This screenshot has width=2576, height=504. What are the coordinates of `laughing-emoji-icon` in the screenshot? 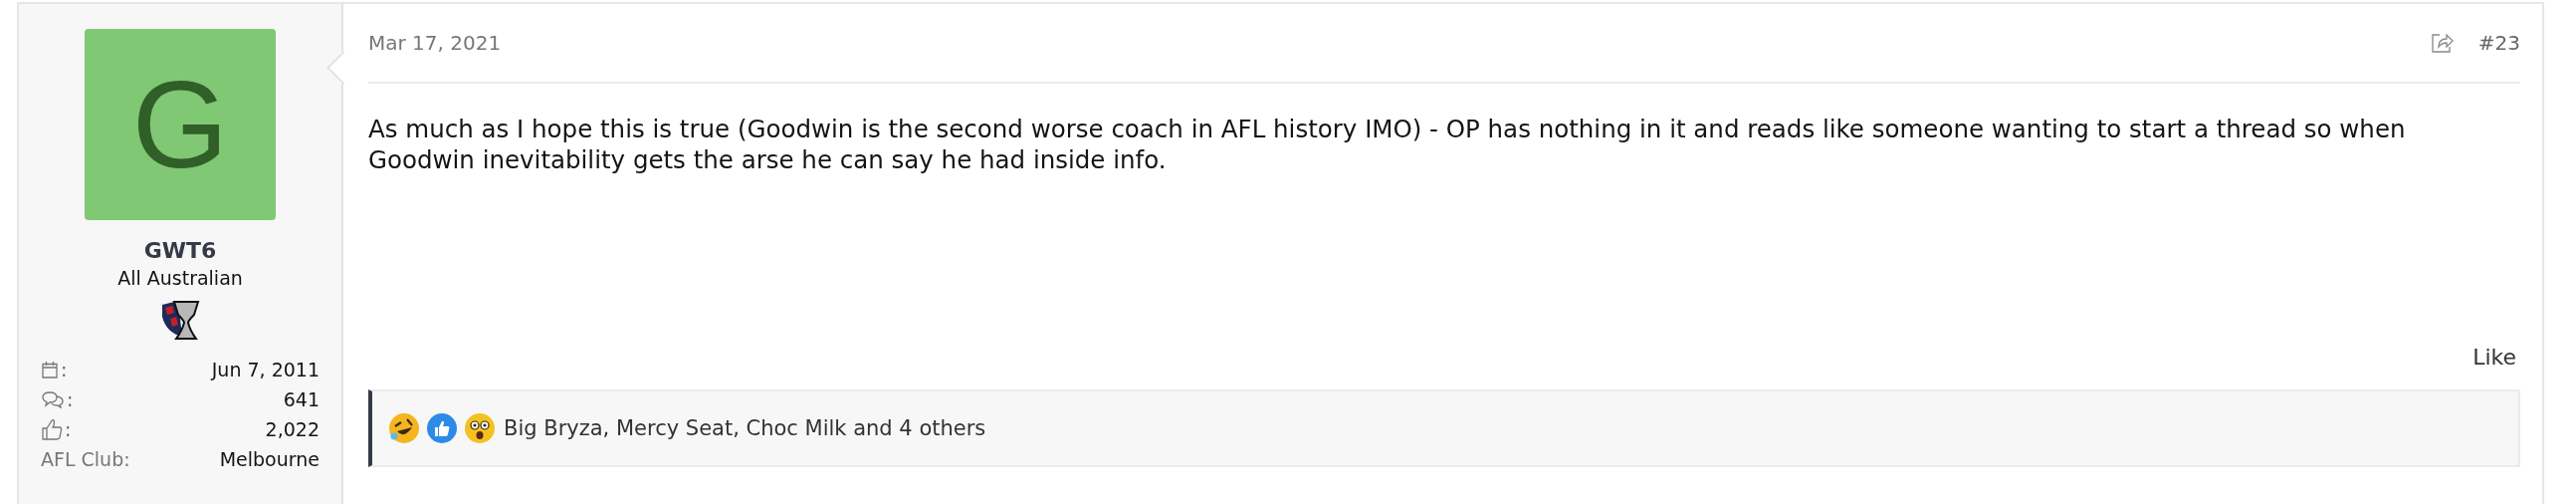 It's located at (404, 428).